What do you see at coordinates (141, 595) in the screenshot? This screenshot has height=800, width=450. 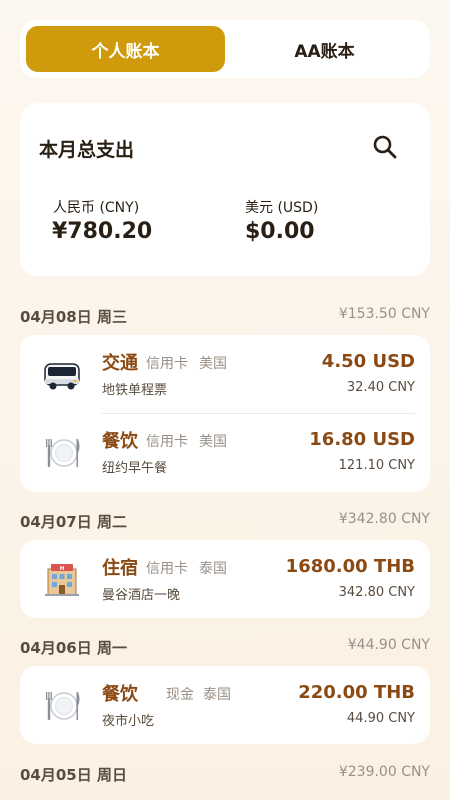 I see `expense-description: 曼谷酒店一晚` at bounding box center [141, 595].